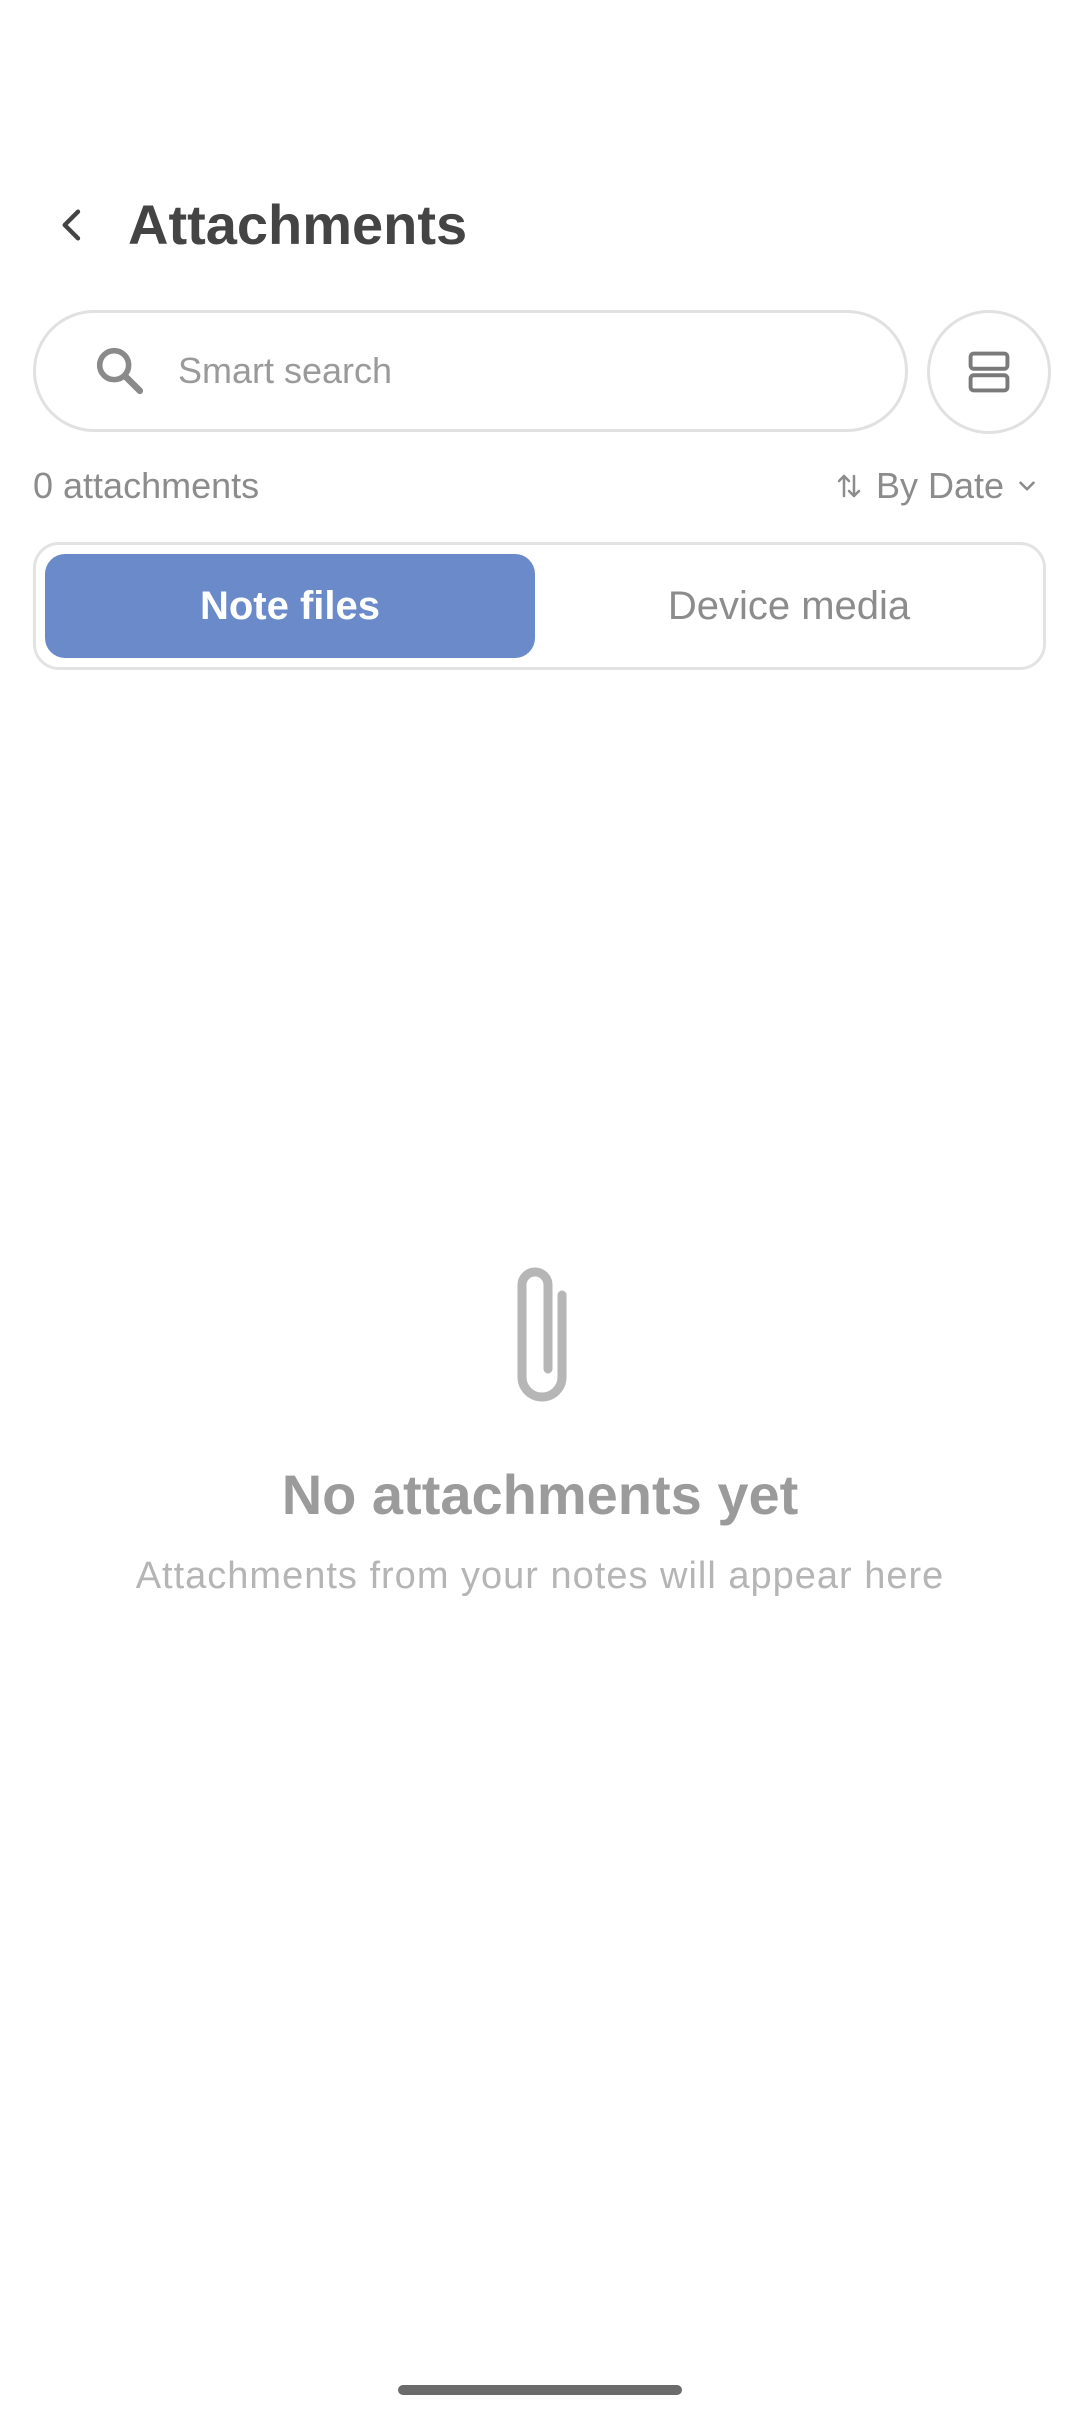 The image size is (1080, 2424). Describe the element at coordinates (849, 486) in the screenshot. I see `sort-arrows-icon` at that location.